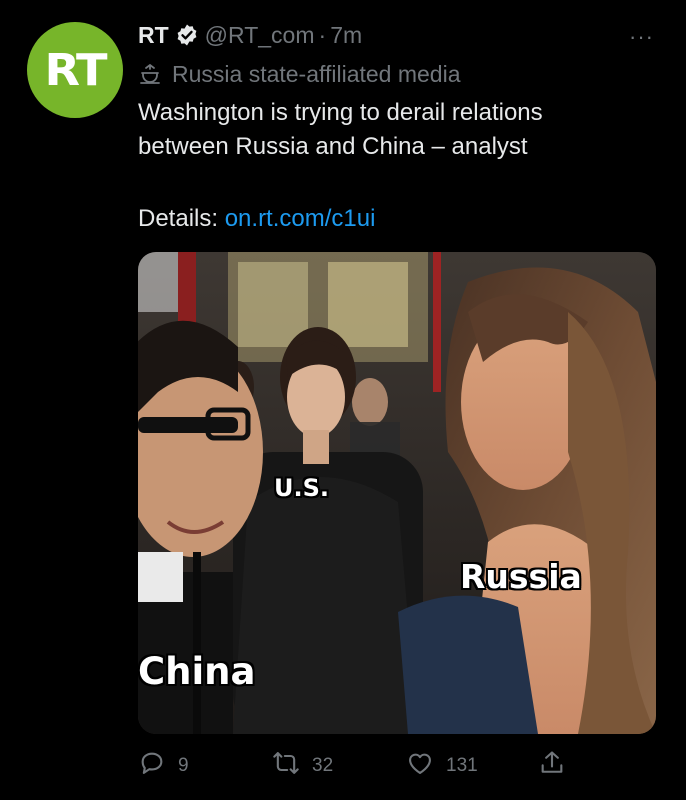  I want to click on retweet-button: 32, so click(302, 766).